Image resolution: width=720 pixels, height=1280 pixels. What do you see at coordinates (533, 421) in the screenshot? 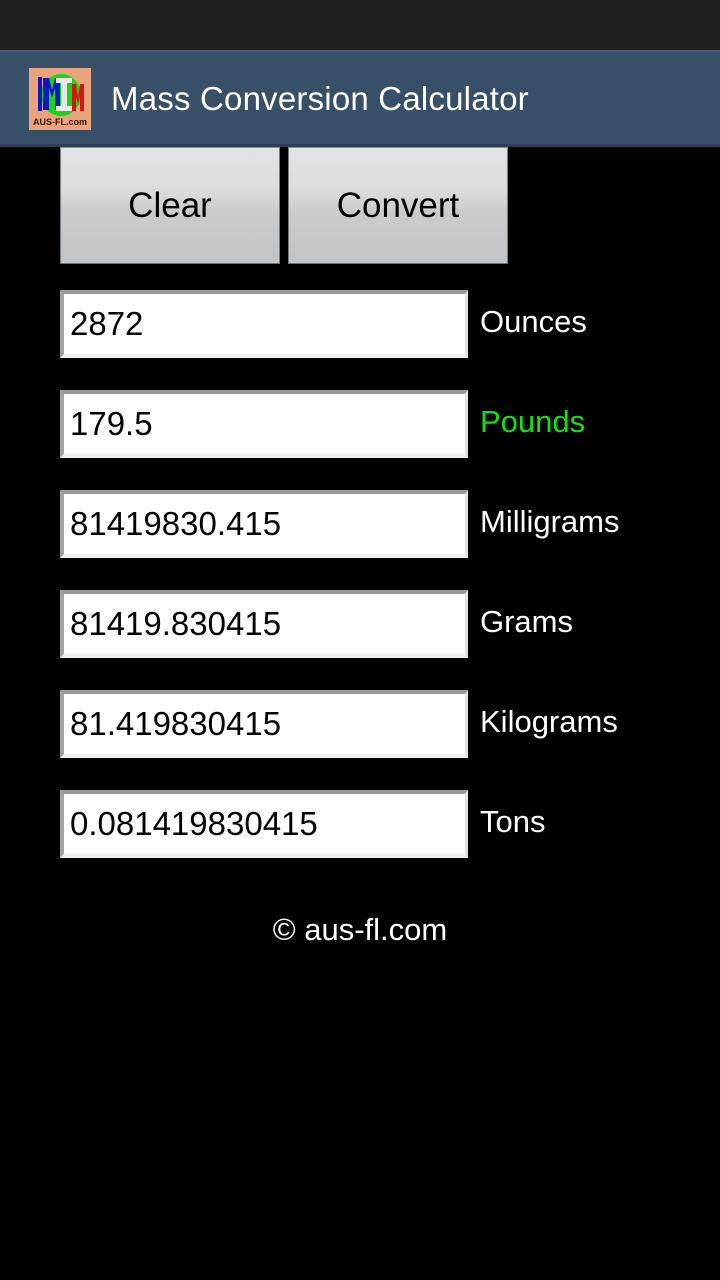
I see `pounds-label: Pounds` at bounding box center [533, 421].